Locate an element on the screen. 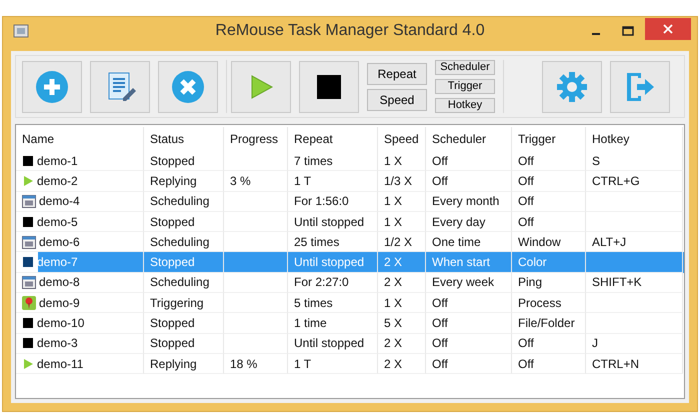  table-cell: 25 times is located at coordinates (317, 241).